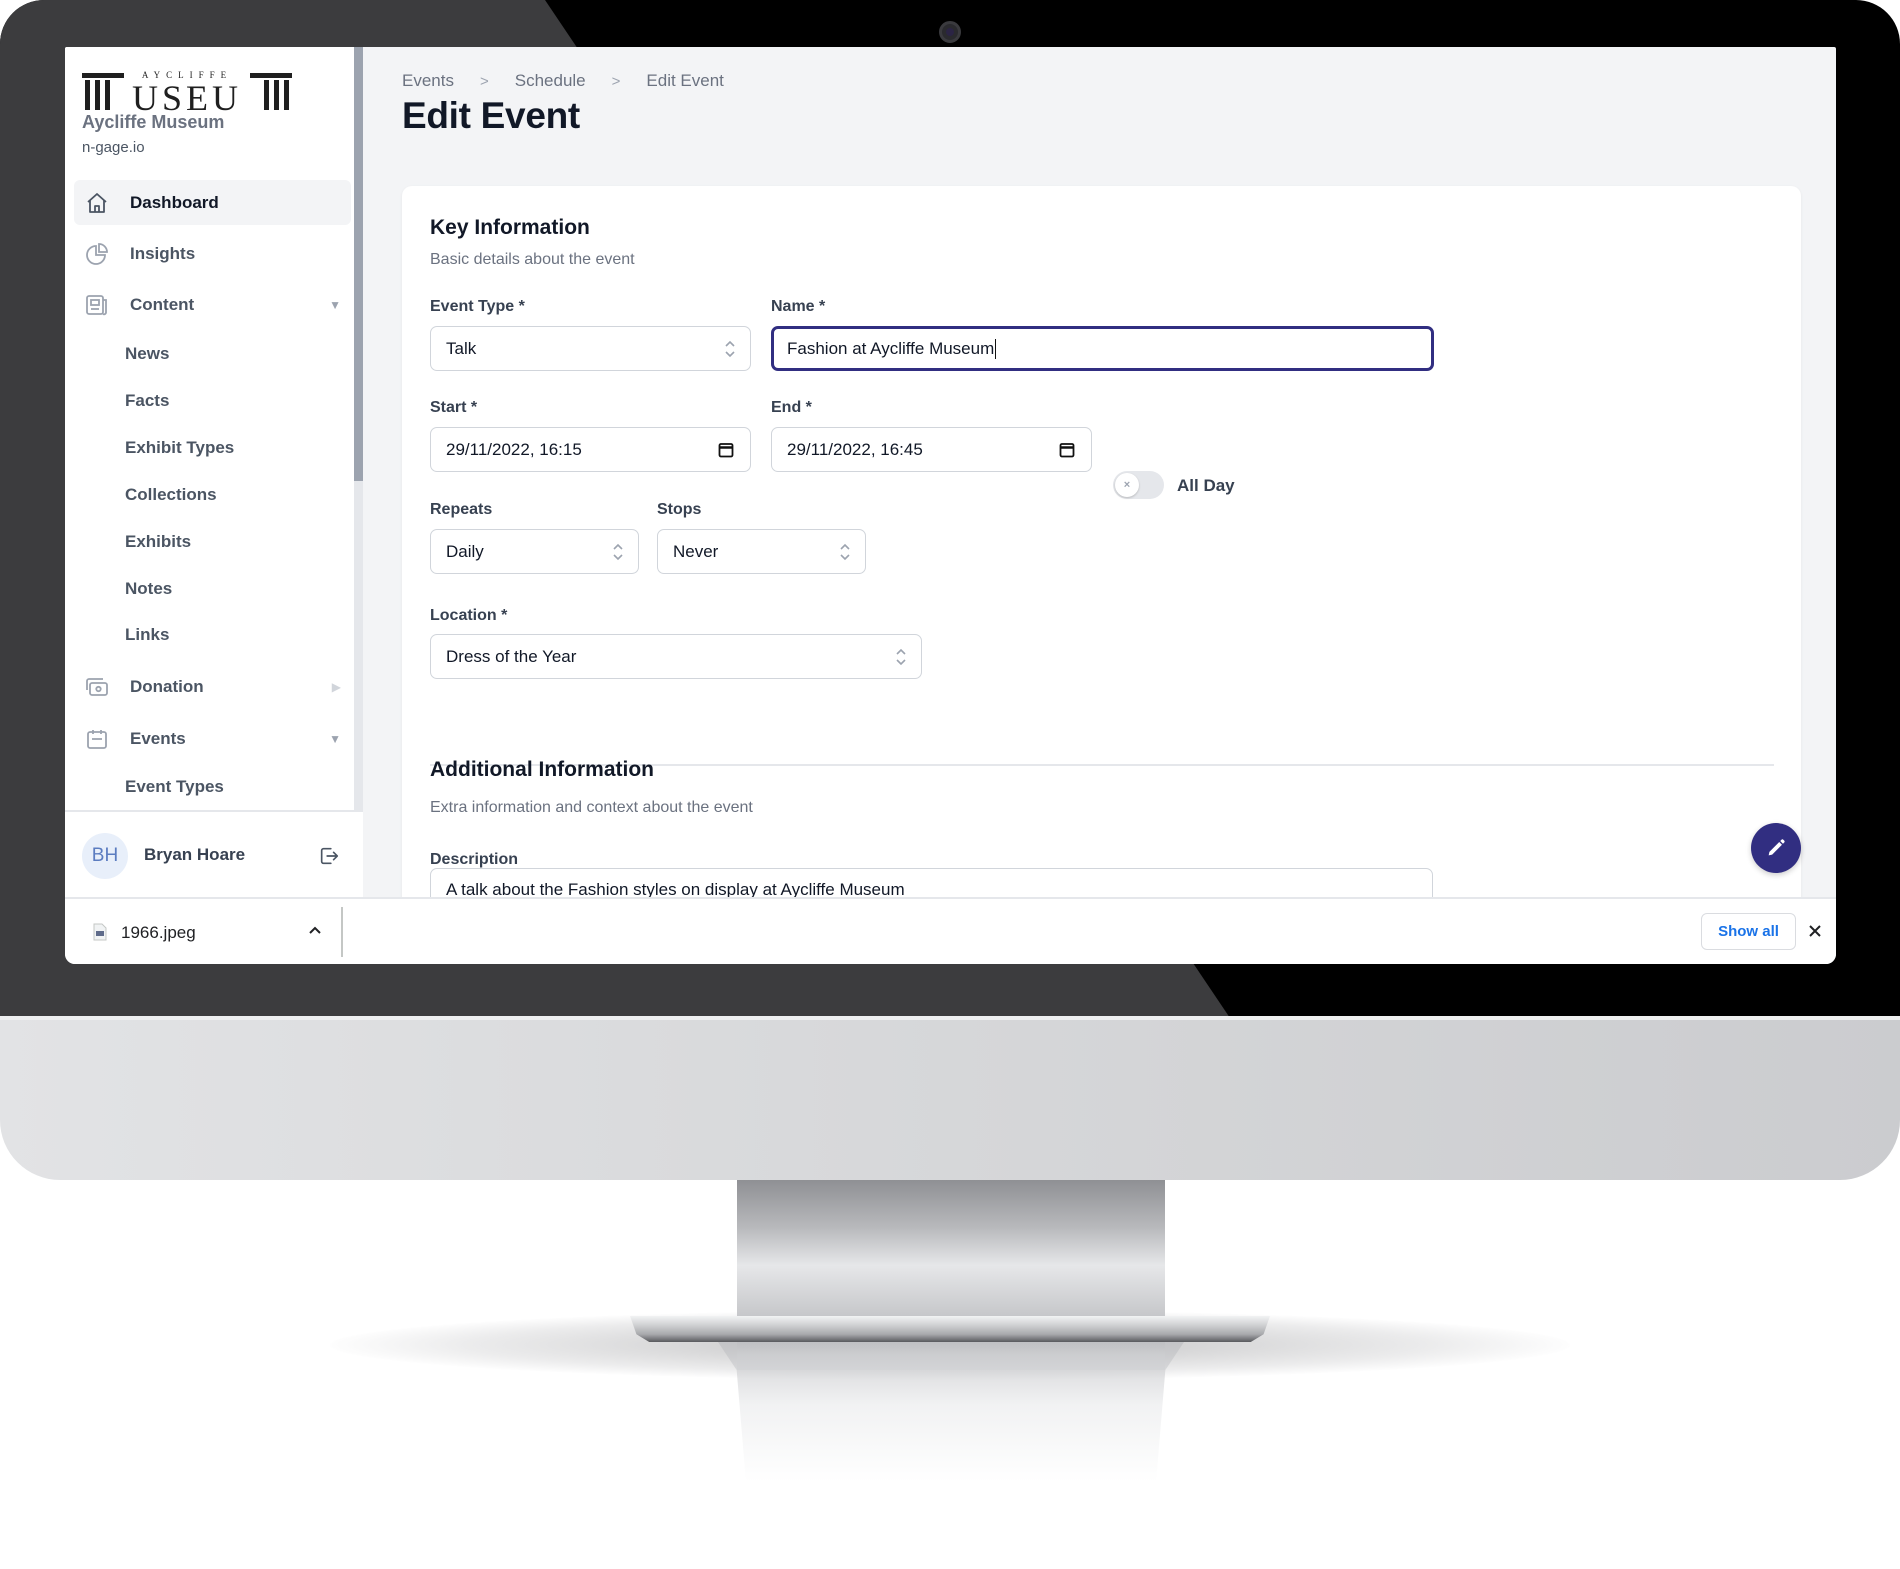  What do you see at coordinates (97, 254) in the screenshot?
I see `pie-chart-icon` at bounding box center [97, 254].